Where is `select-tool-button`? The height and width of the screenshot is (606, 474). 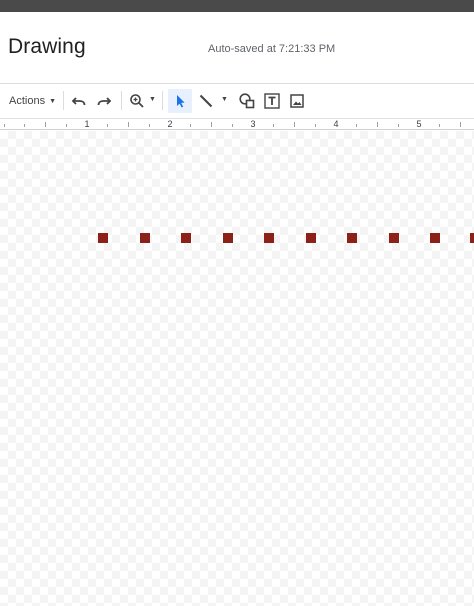 select-tool-button is located at coordinates (180, 101).